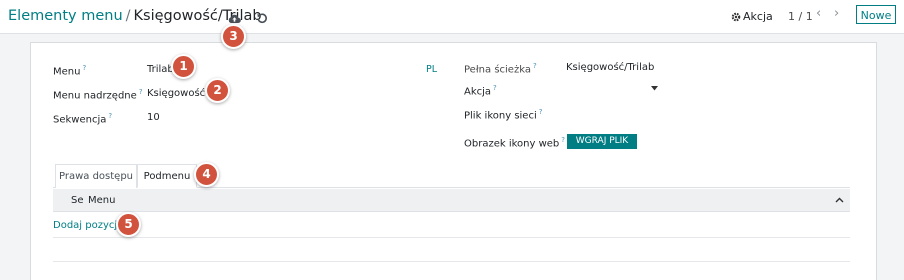  I want to click on column-header-menu: Menu, so click(101, 200).